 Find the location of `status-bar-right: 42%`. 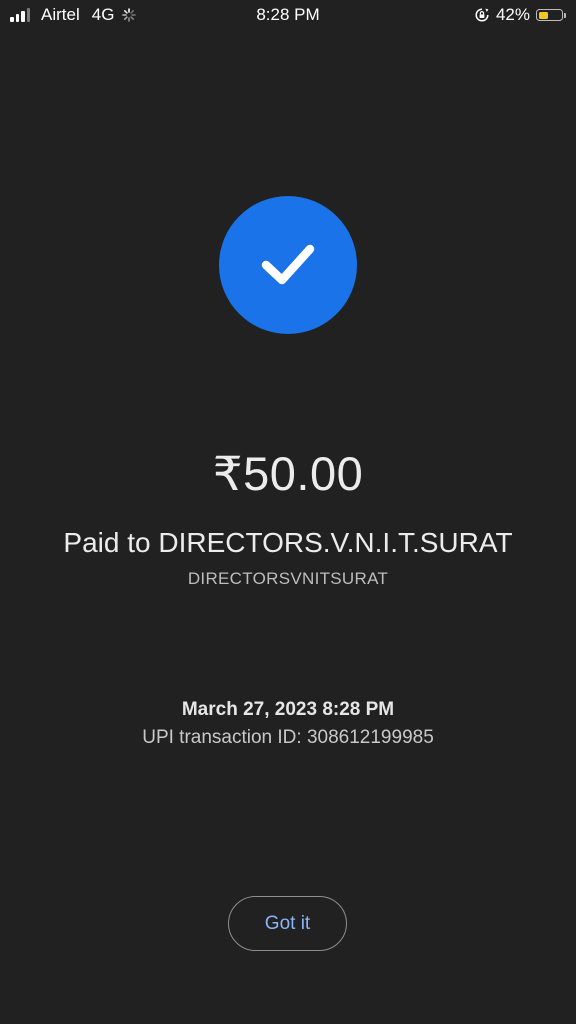

status-bar-right: 42% is located at coordinates (520, 15).